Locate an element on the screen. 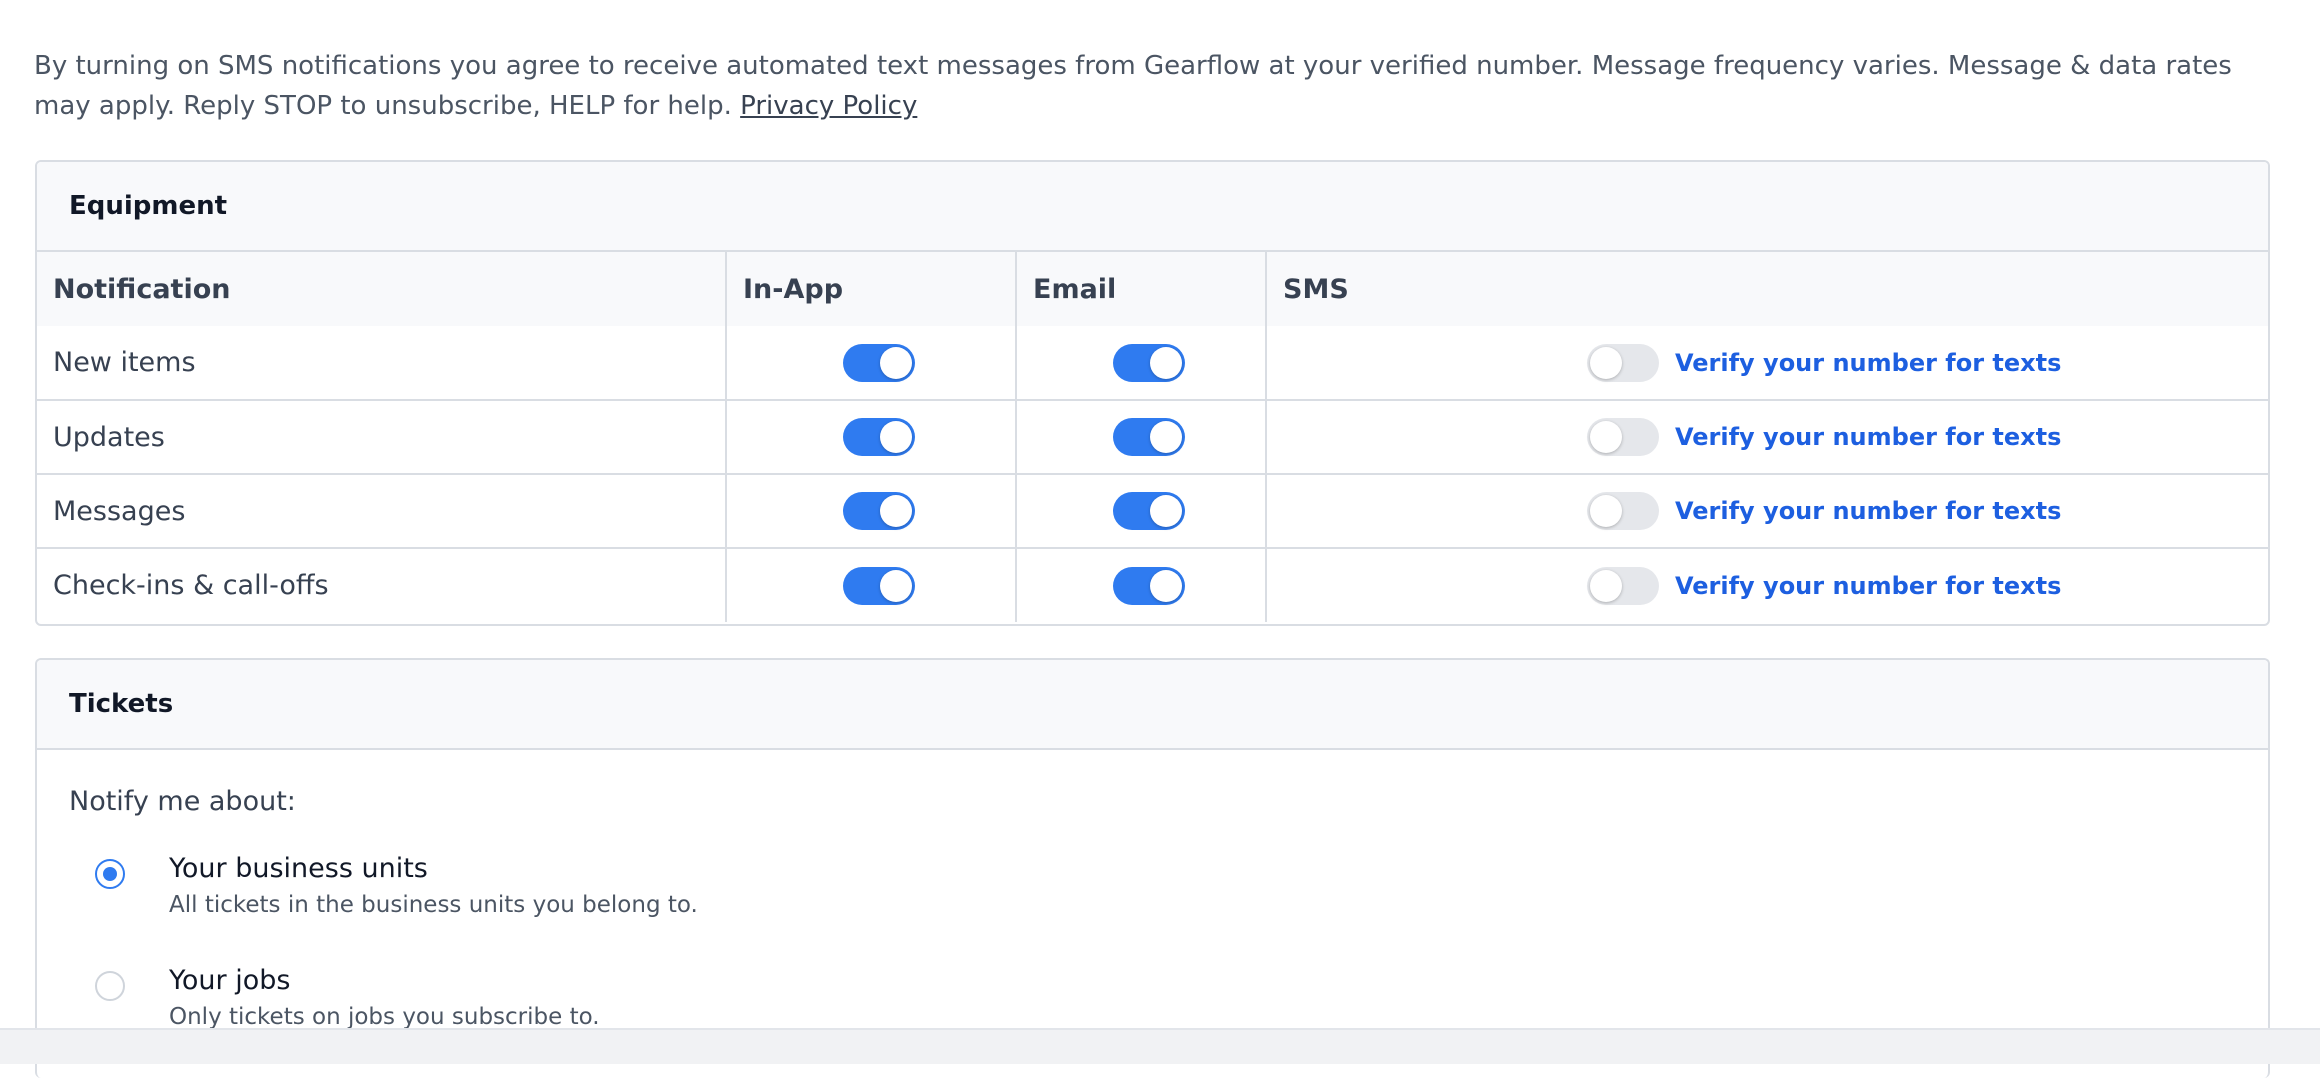 Image resolution: width=2320 pixels, height=1078 pixels. table-row: New items Verify your number for texts is located at coordinates (1152, 363).